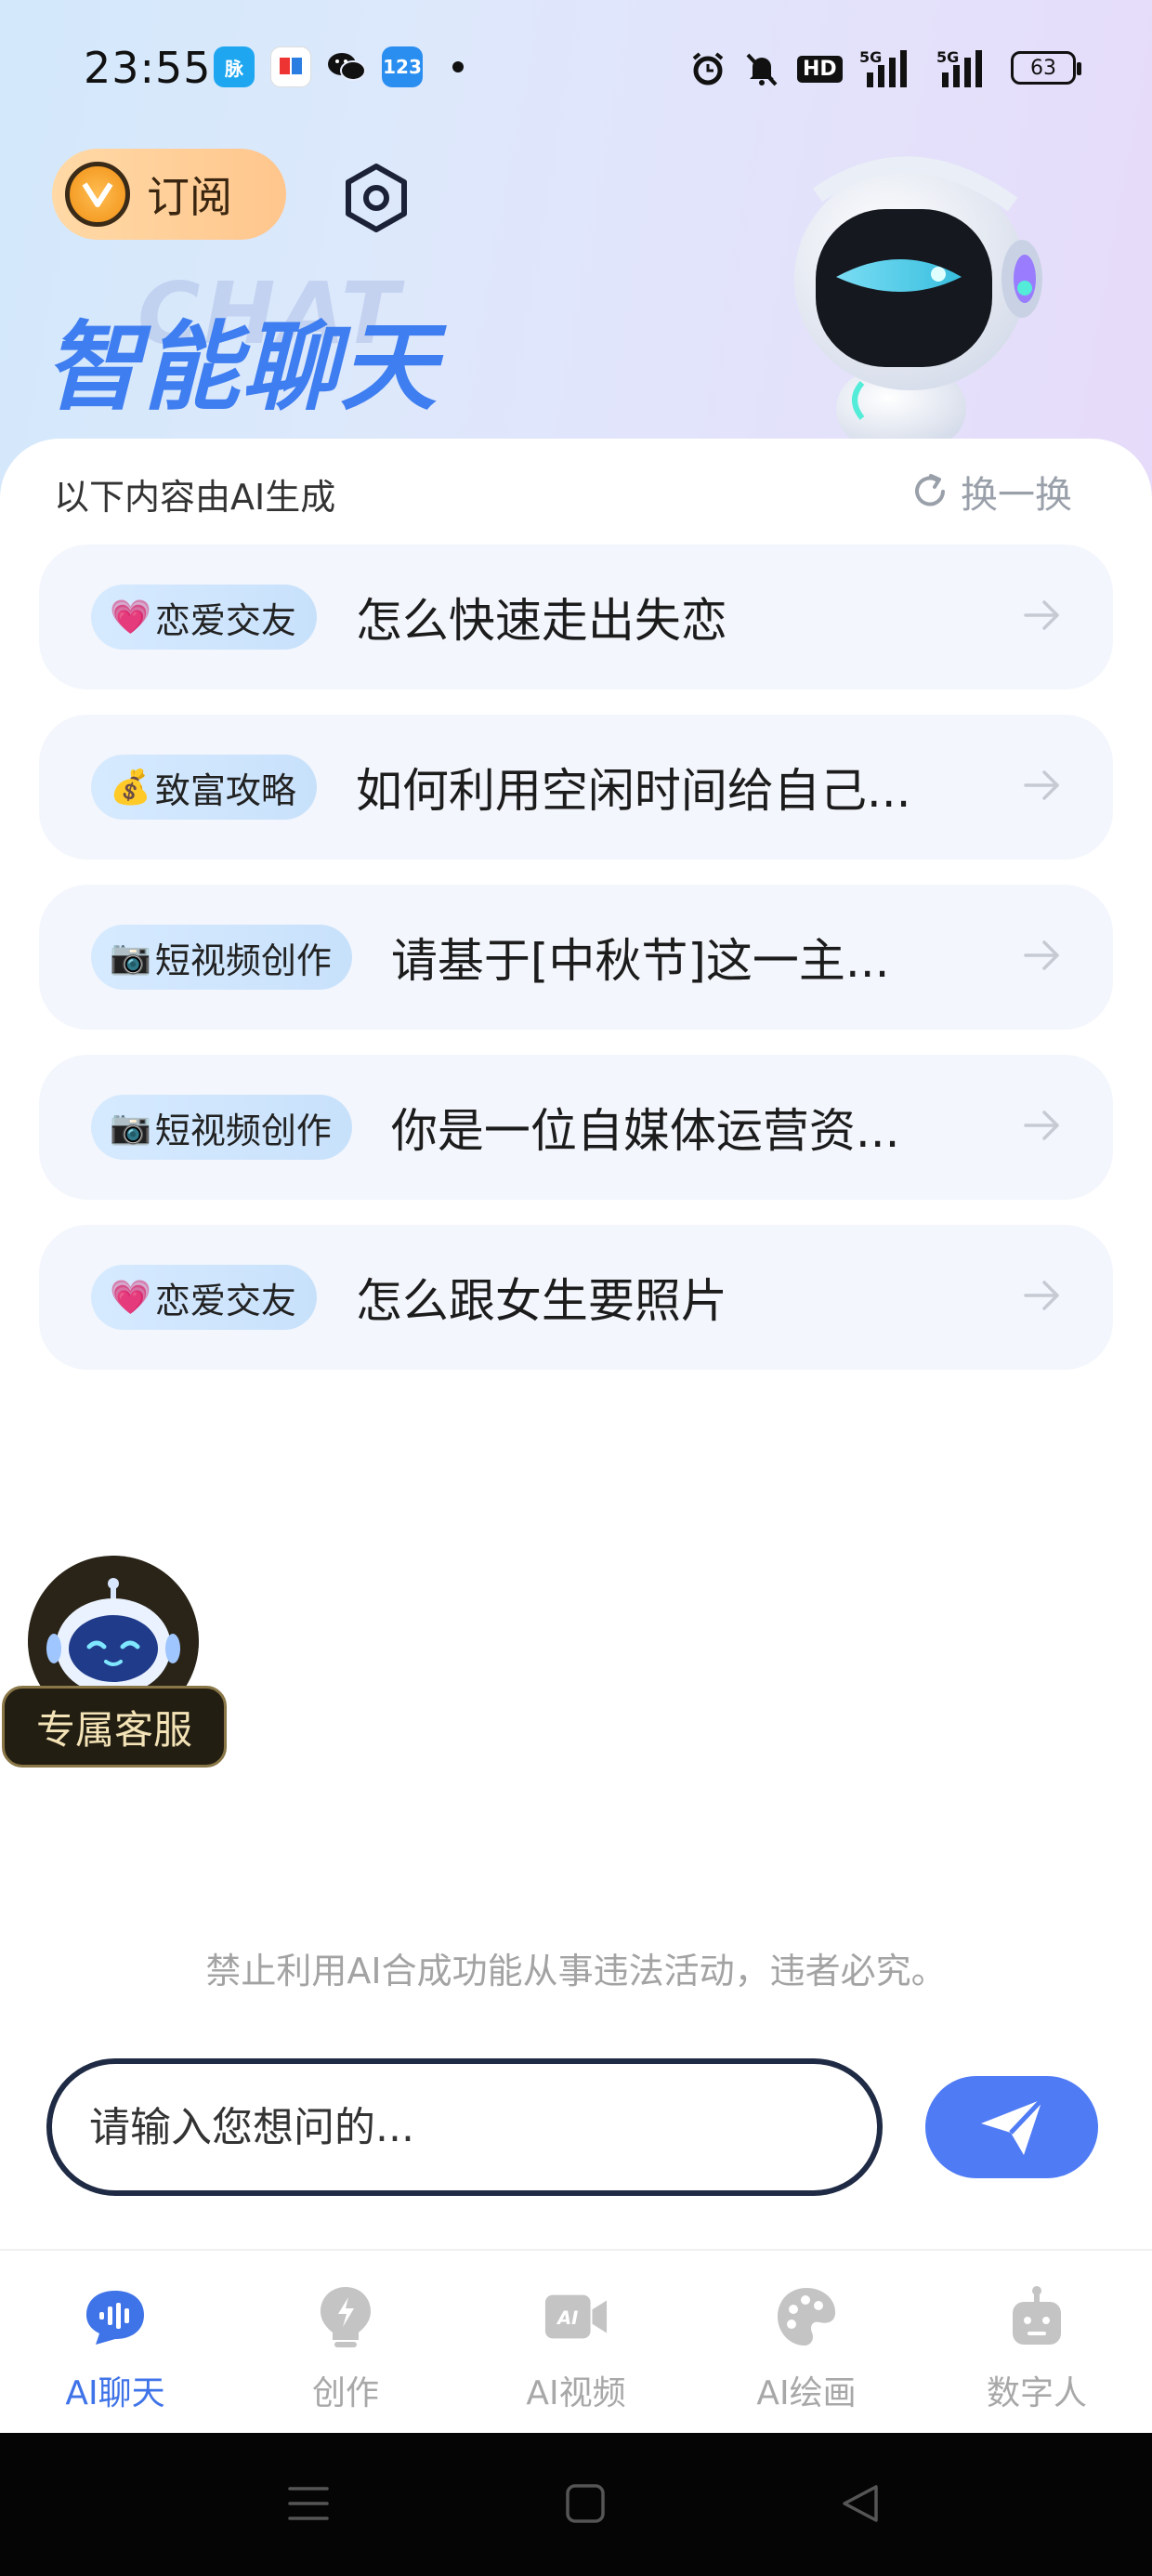 This screenshot has height=2576, width=1152. I want to click on suggestion-text: 怎么跟女生要照片, so click(541, 1301).